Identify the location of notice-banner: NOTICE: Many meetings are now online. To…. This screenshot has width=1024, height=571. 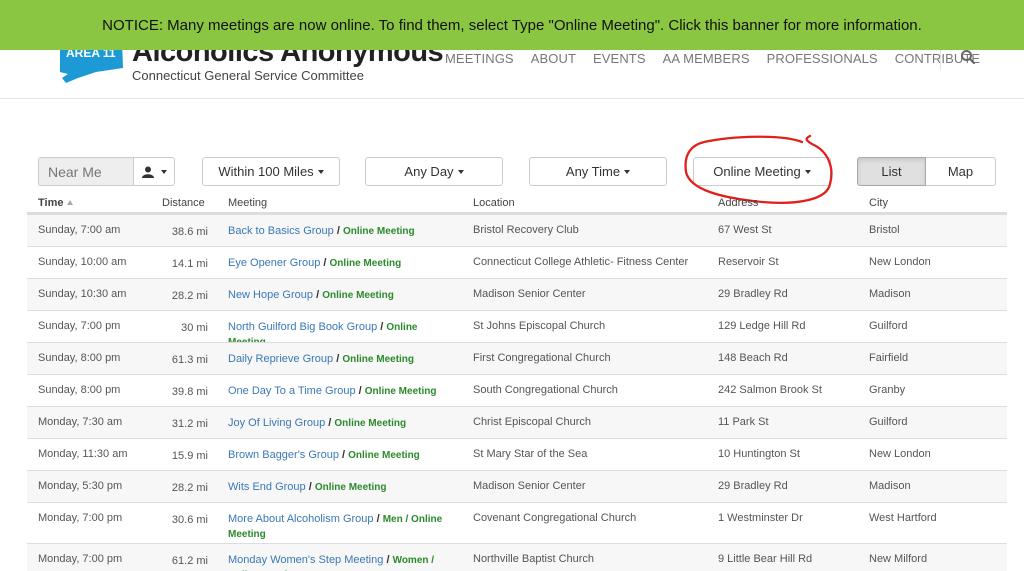
(512, 25).